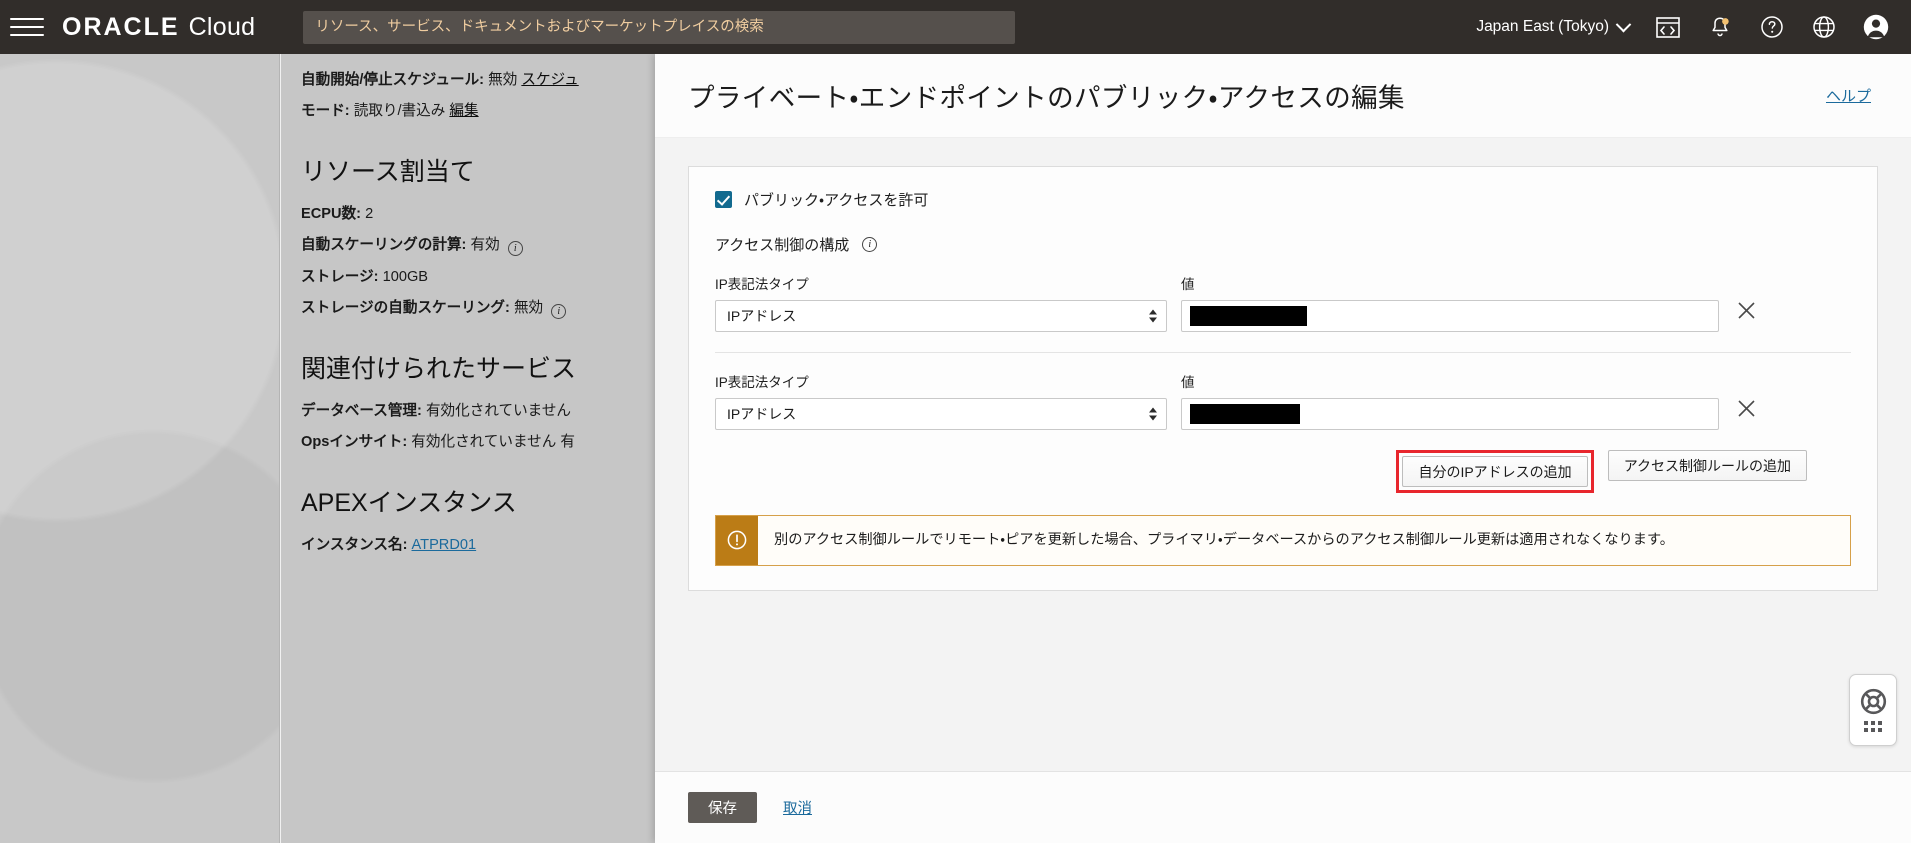 This screenshot has height=843, width=1911. What do you see at coordinates (1283, 352) in the screenshot?
I see `rule-divider` at bounding box center [1283, 352].